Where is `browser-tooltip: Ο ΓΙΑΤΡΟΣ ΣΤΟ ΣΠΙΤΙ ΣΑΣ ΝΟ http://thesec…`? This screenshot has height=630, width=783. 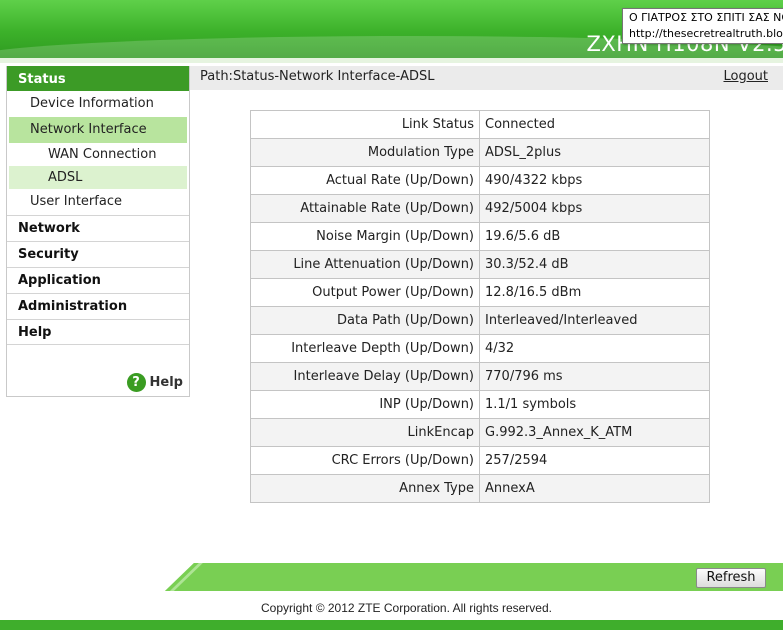 browser-tooltip: Ο ΓΙΑΤΡΟΣ ΣΤΟ ΣΠΙΤΙ ΣΑΣ ΝΟ http://thesec… is located at coordinates (702, 26).